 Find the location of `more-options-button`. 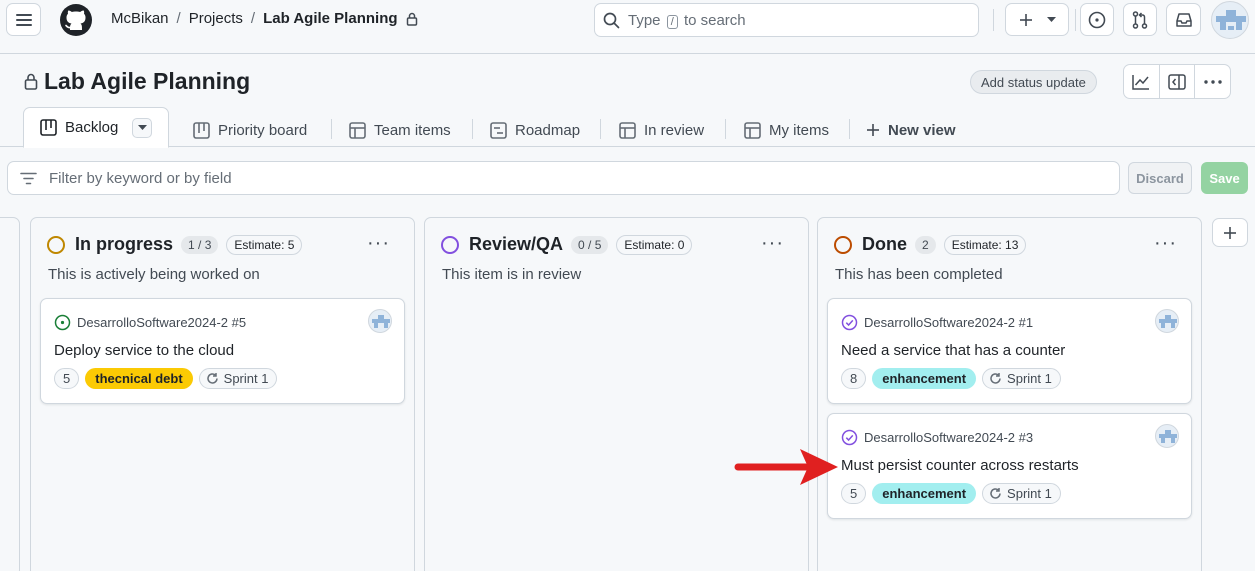

more-options-button is located at coordinates (1212, 81).